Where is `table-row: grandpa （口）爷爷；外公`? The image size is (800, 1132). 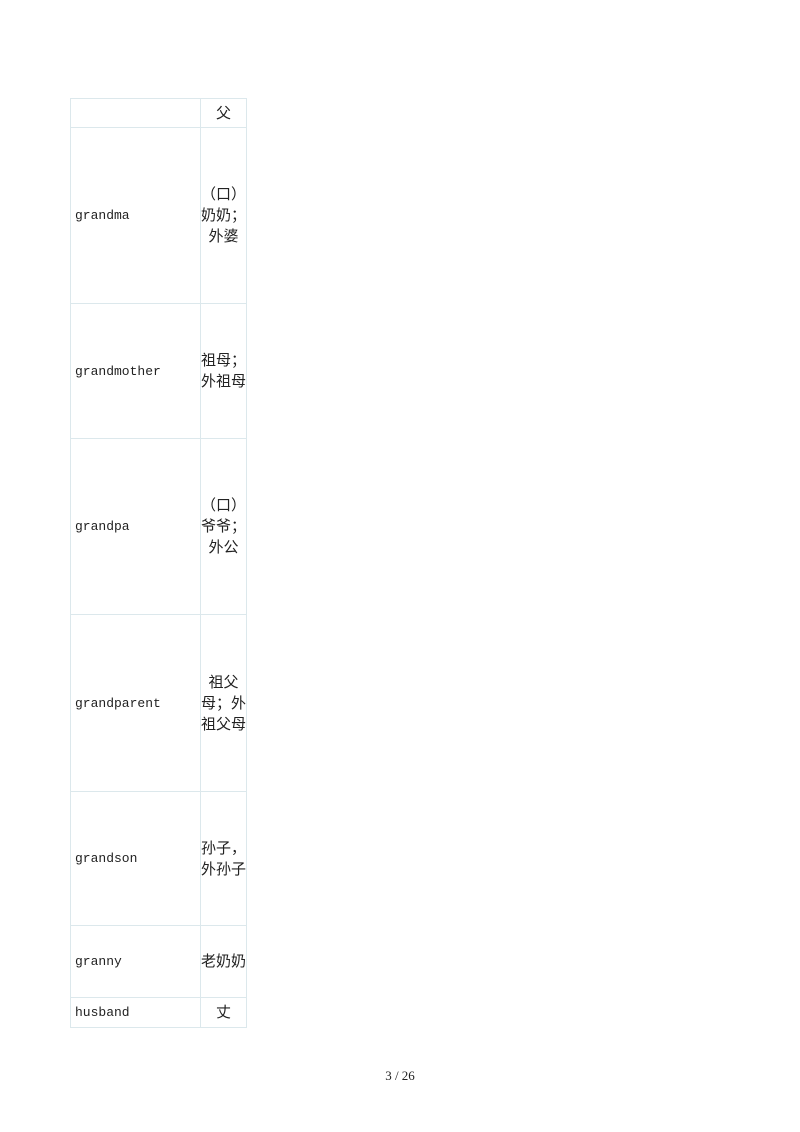
table-row: grandpa （口）爷爷；外公 is located at coordinates (159, 526).